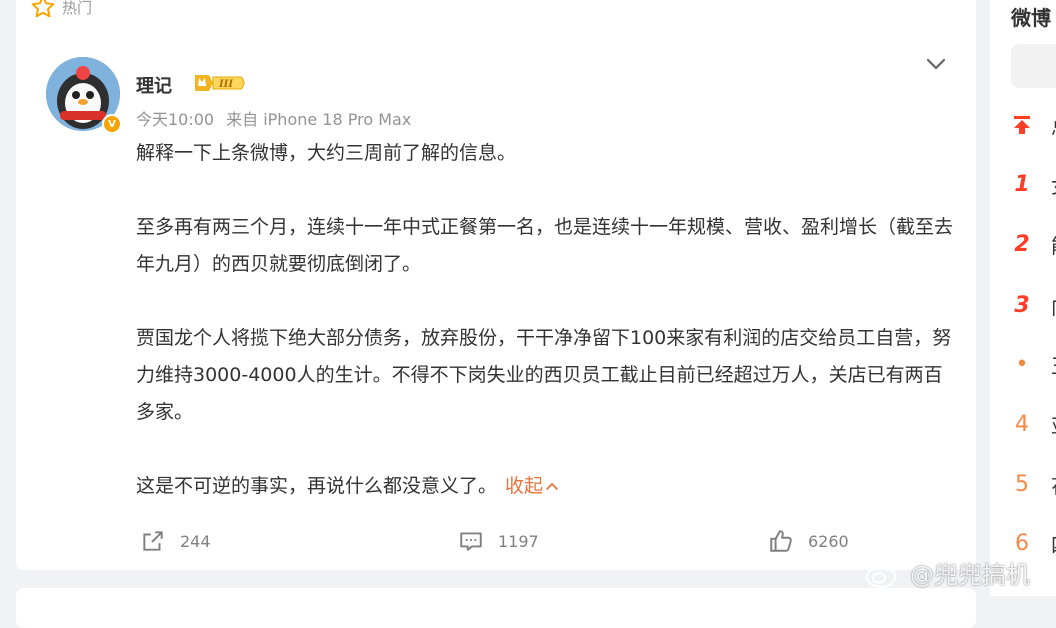 Image resolution: width=1056 pixels, height=628 pixels. What do you see at coordinates (43, 9) in the screenshot?
I see `star-outline-icon` at bounding box center [43, 9].